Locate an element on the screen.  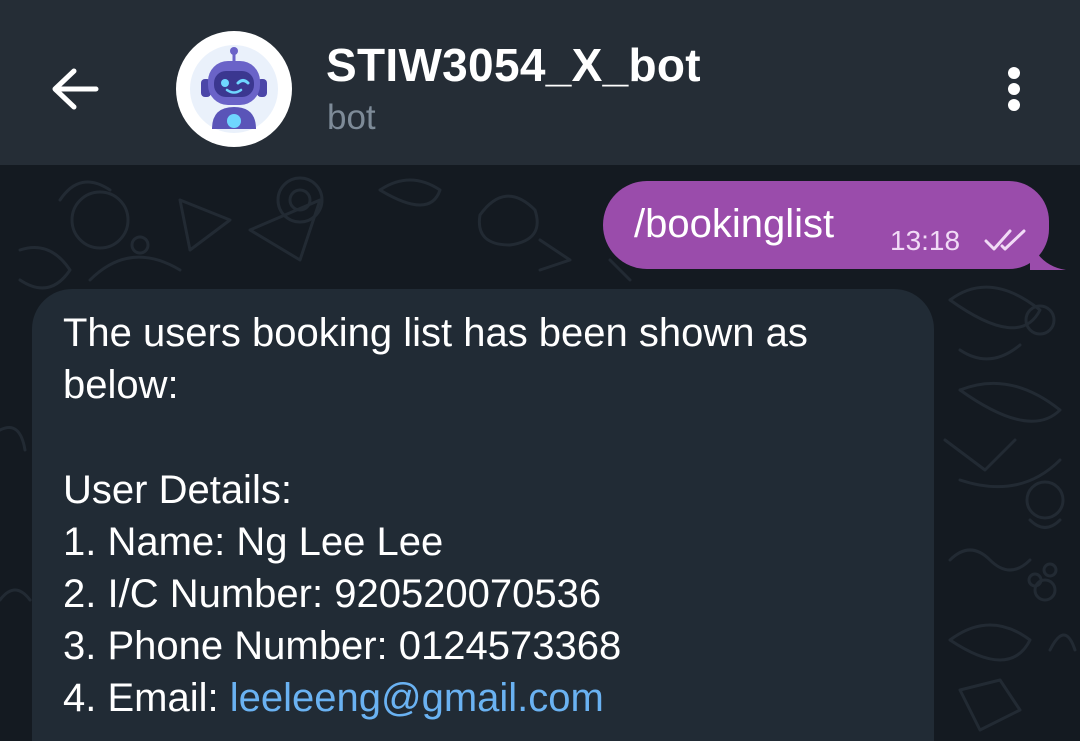
message-time: 13:18 is located at coordinates (925, 240).